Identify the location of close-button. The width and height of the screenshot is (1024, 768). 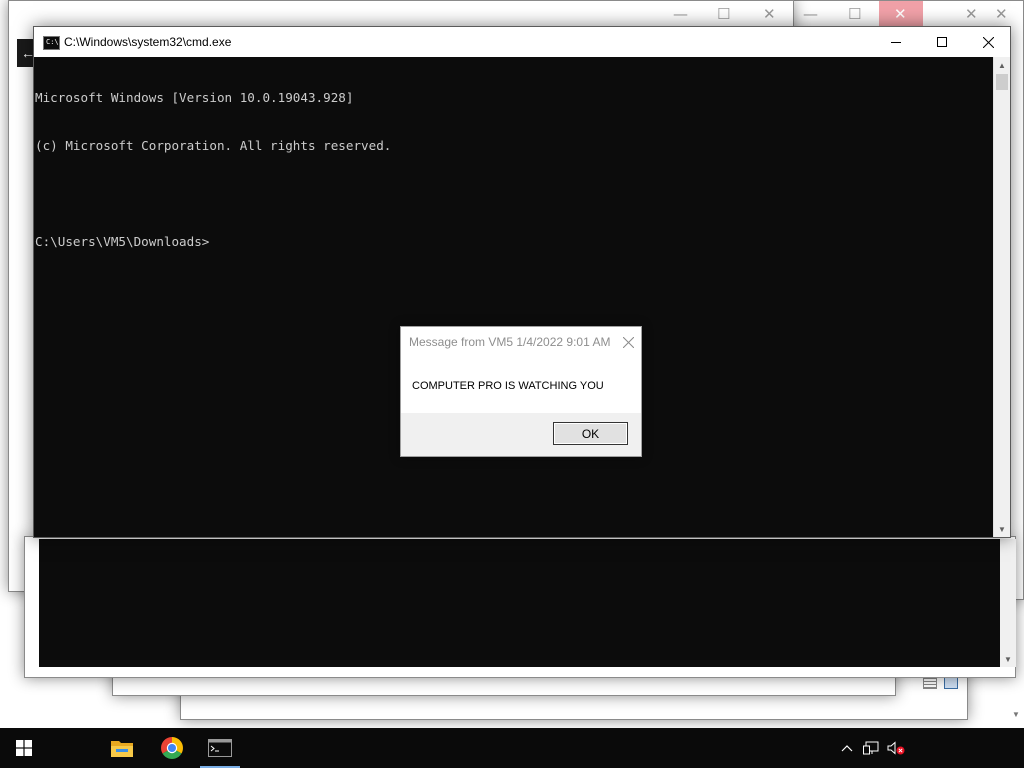
(988, 42).